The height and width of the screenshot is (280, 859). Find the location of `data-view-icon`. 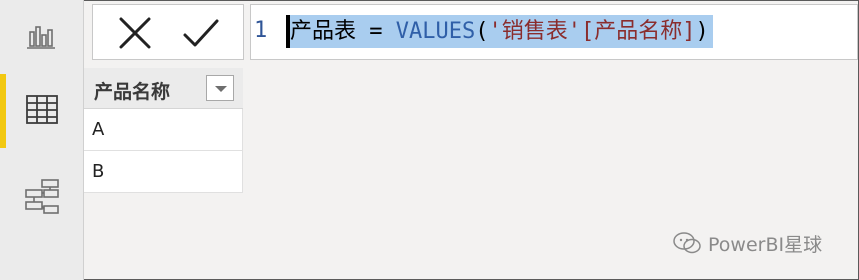

data-view-icon is located at coordinates (42, 109).